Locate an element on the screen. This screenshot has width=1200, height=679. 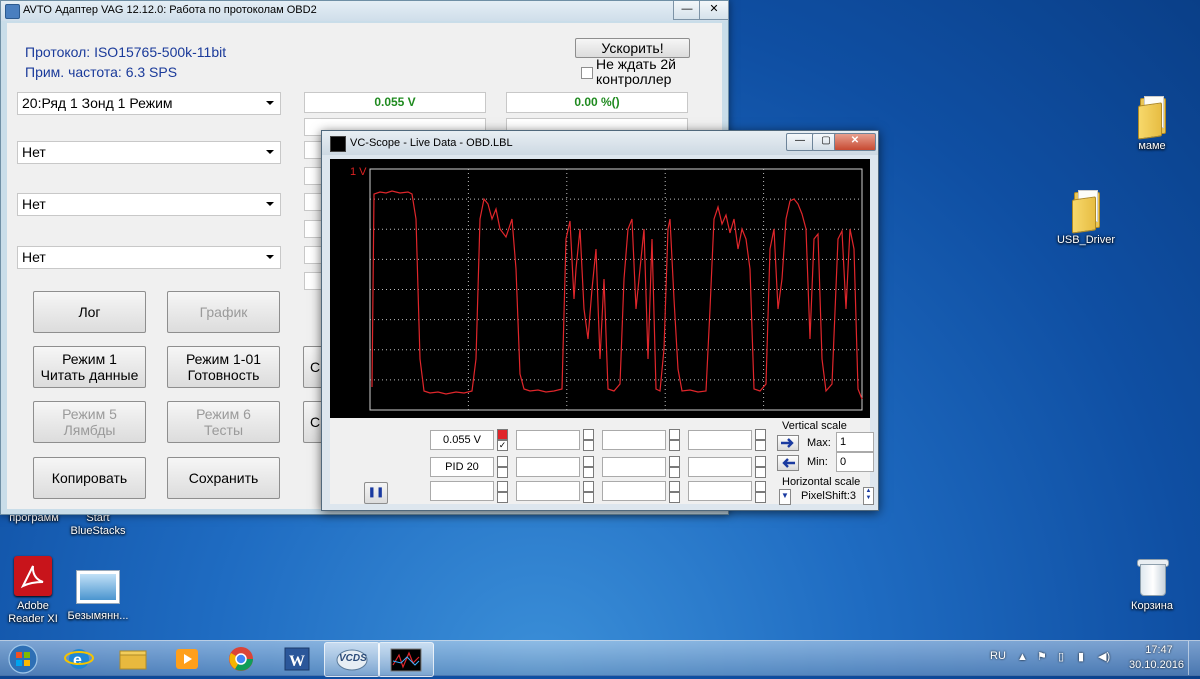
y-axis-label: 1 V is located at coordinates (358, 172).